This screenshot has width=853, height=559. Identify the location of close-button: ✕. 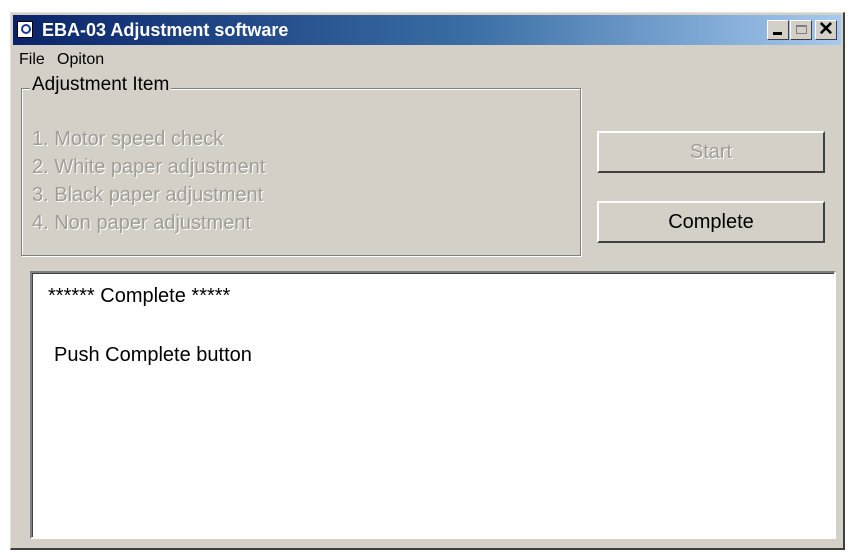
(826, 29).